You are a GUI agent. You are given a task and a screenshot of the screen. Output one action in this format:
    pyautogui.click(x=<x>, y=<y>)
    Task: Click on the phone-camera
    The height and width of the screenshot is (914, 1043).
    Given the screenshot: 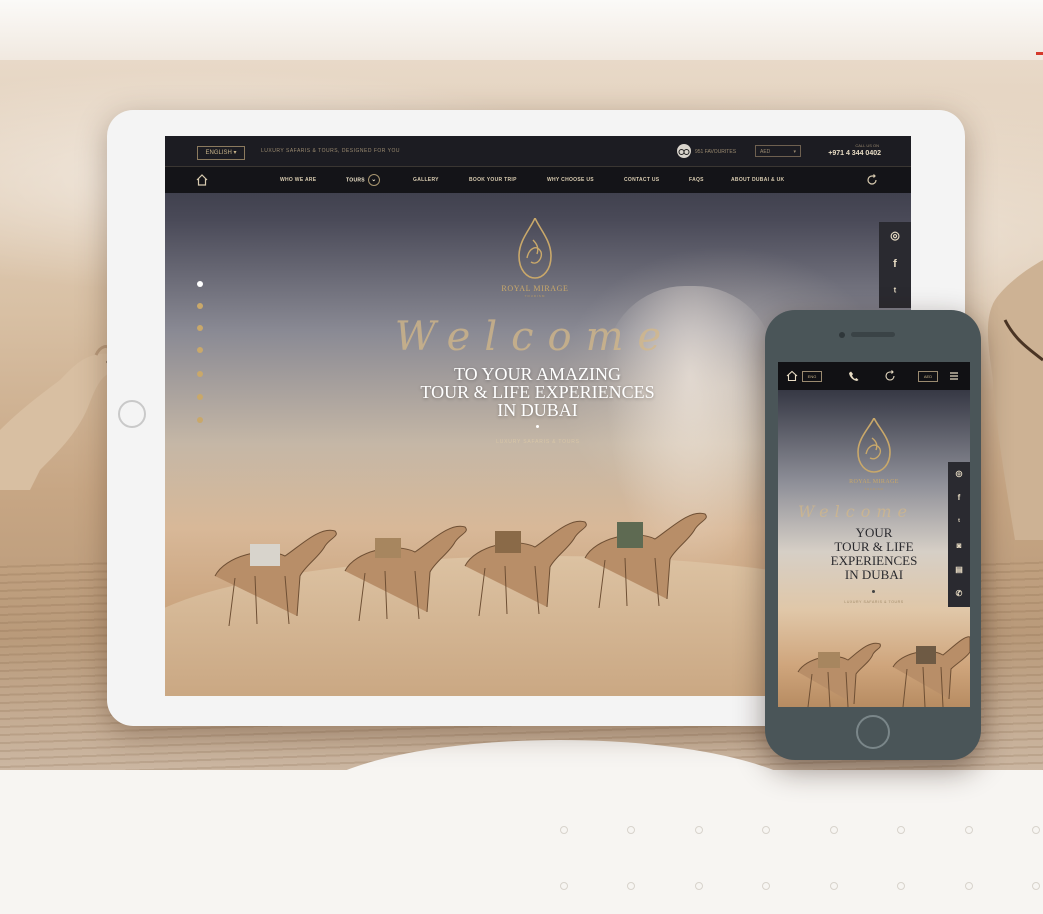 What is the action you would take?
    pyautogui.click(x=842, y=335)
    